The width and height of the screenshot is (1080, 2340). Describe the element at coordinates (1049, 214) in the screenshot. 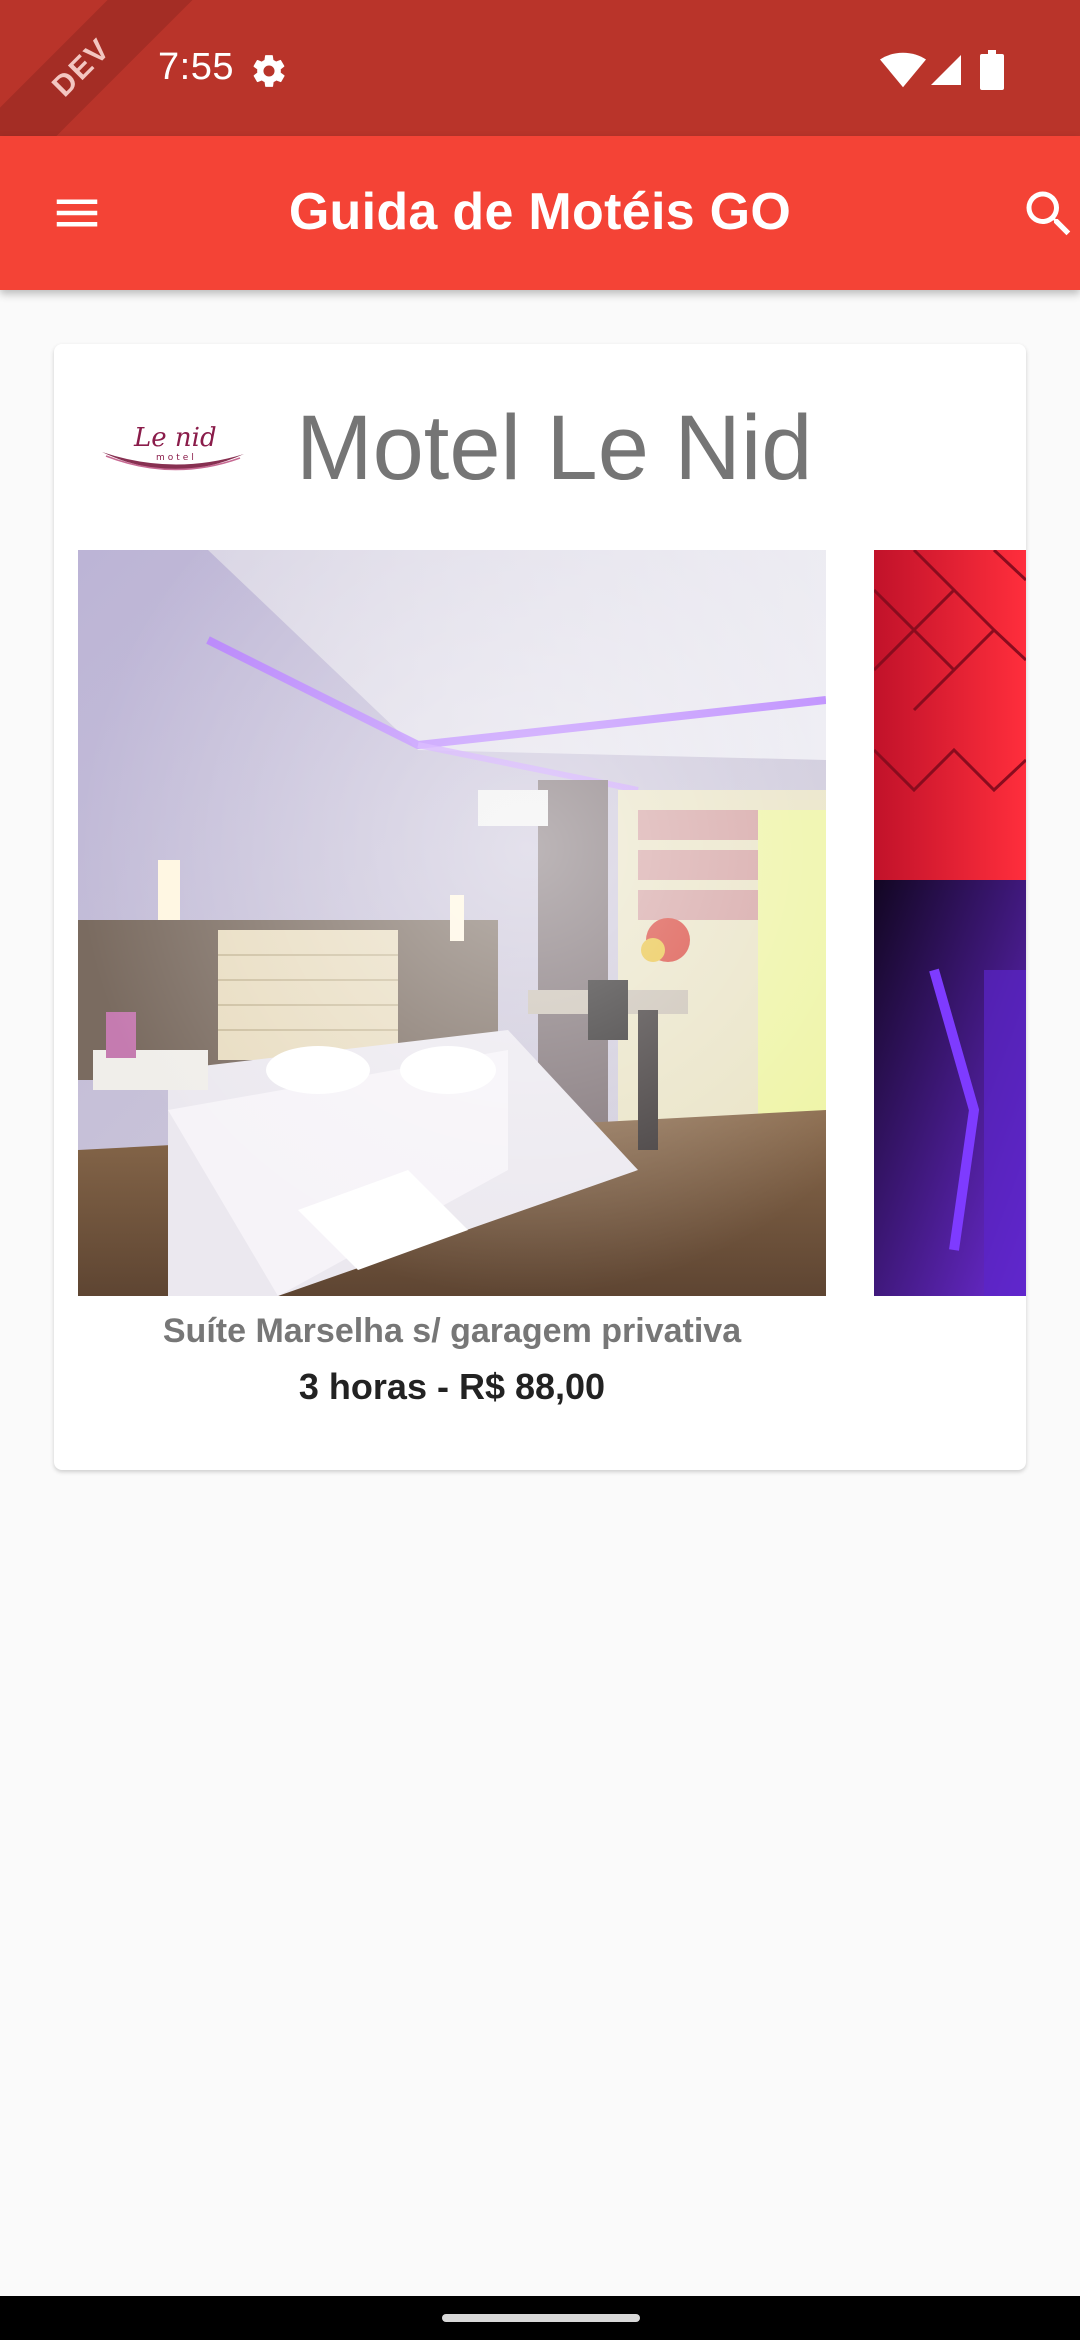

I see `search-icon` at that location.